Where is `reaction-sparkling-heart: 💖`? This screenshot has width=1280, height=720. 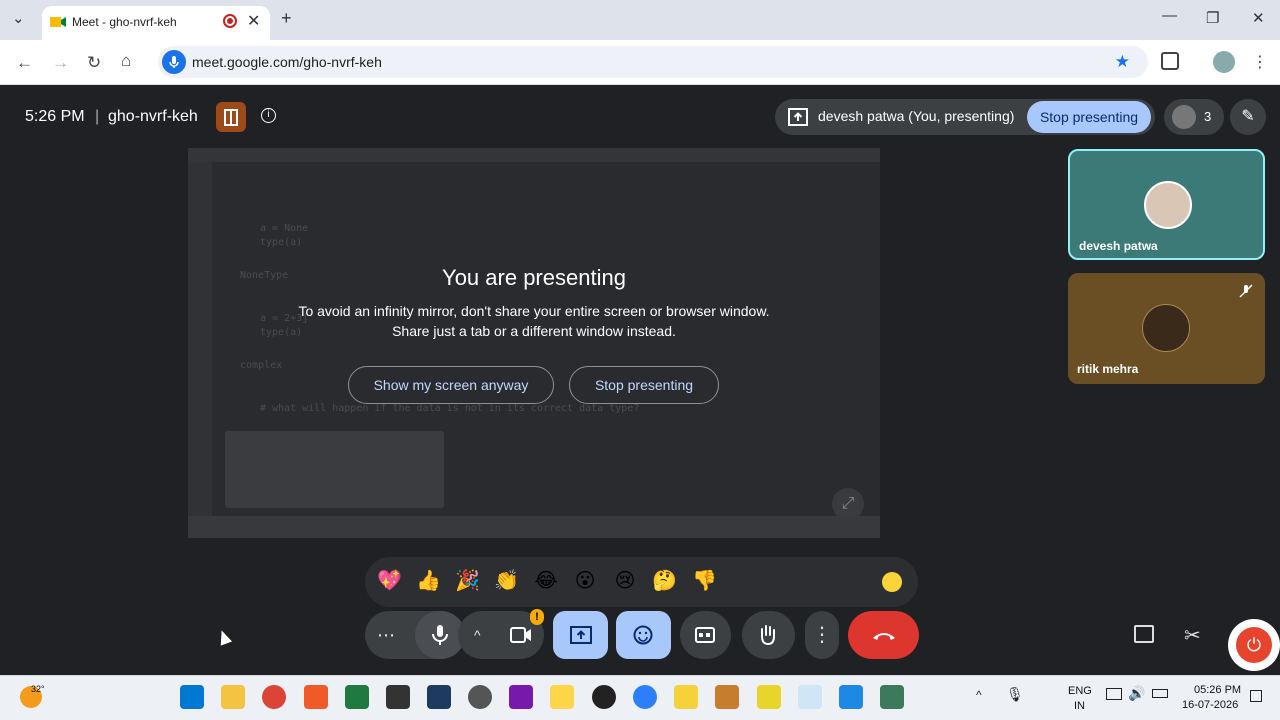 reaction-sparkling-heart: 💖 is located at coordinates (389, 581).